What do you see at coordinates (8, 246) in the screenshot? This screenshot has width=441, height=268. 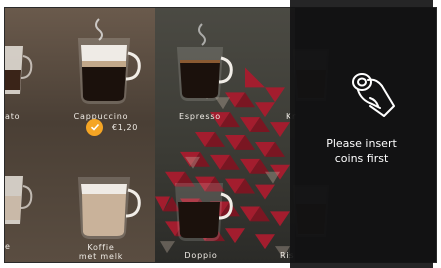 I see `drink-label-partial-bottom: e` at bounding box center [8, 246].